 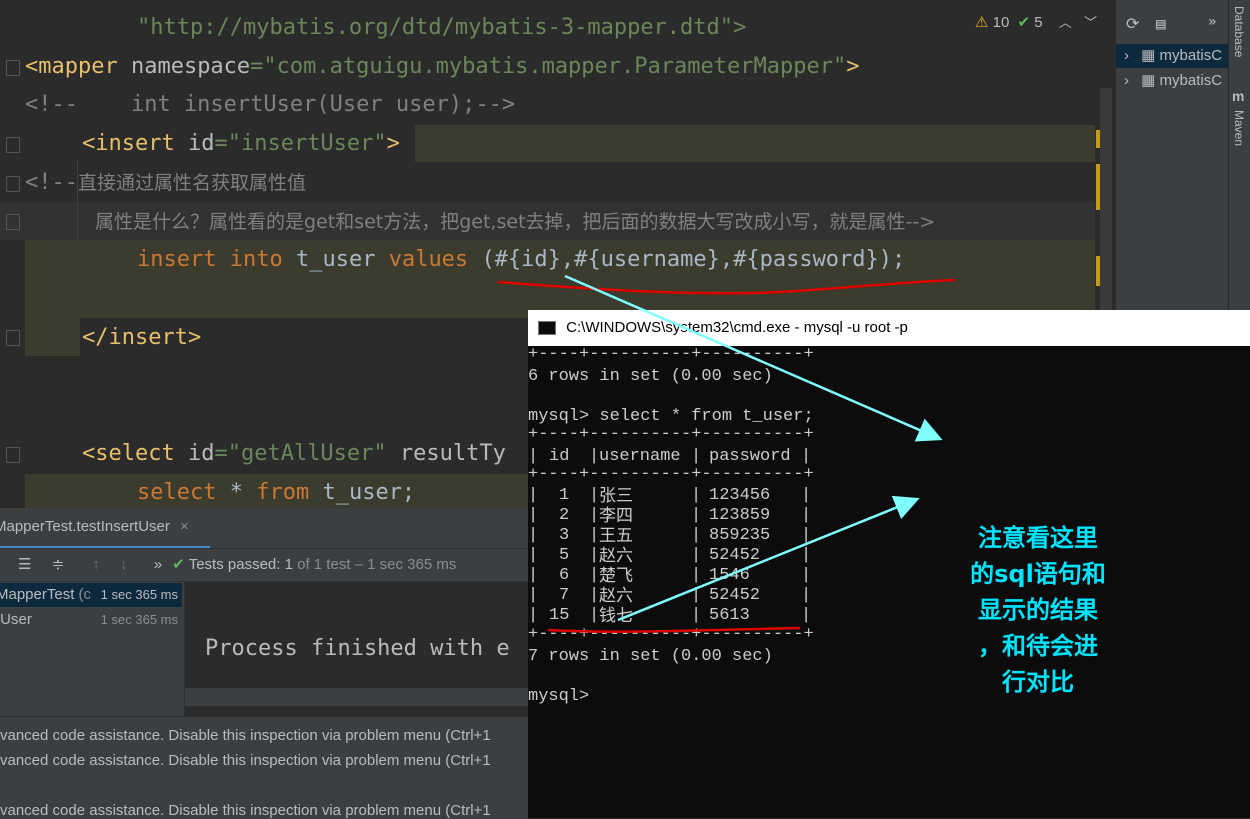 What do you see at coordinates (270, 104) in the screenshot?
I see `code-line-3: <!-- int insertUser(User user);-->` at bounding box center [270, 104].